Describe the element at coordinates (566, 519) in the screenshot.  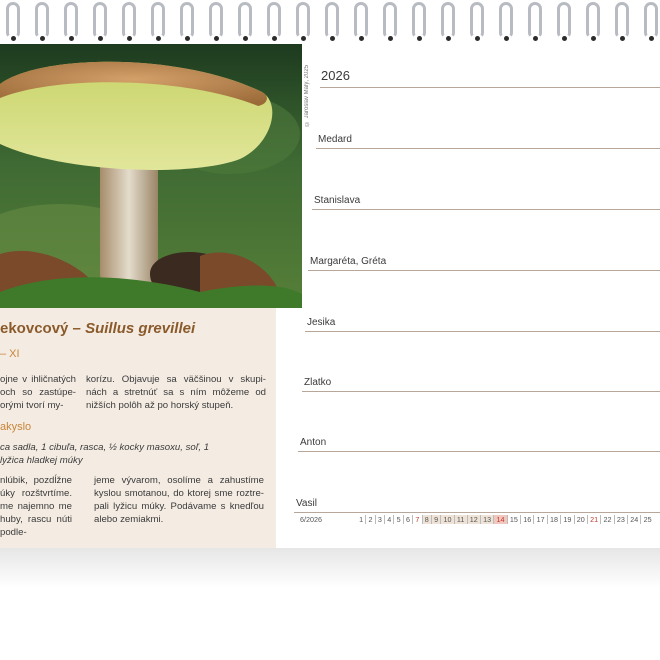
I see `month-strip-day: 19` at that location.